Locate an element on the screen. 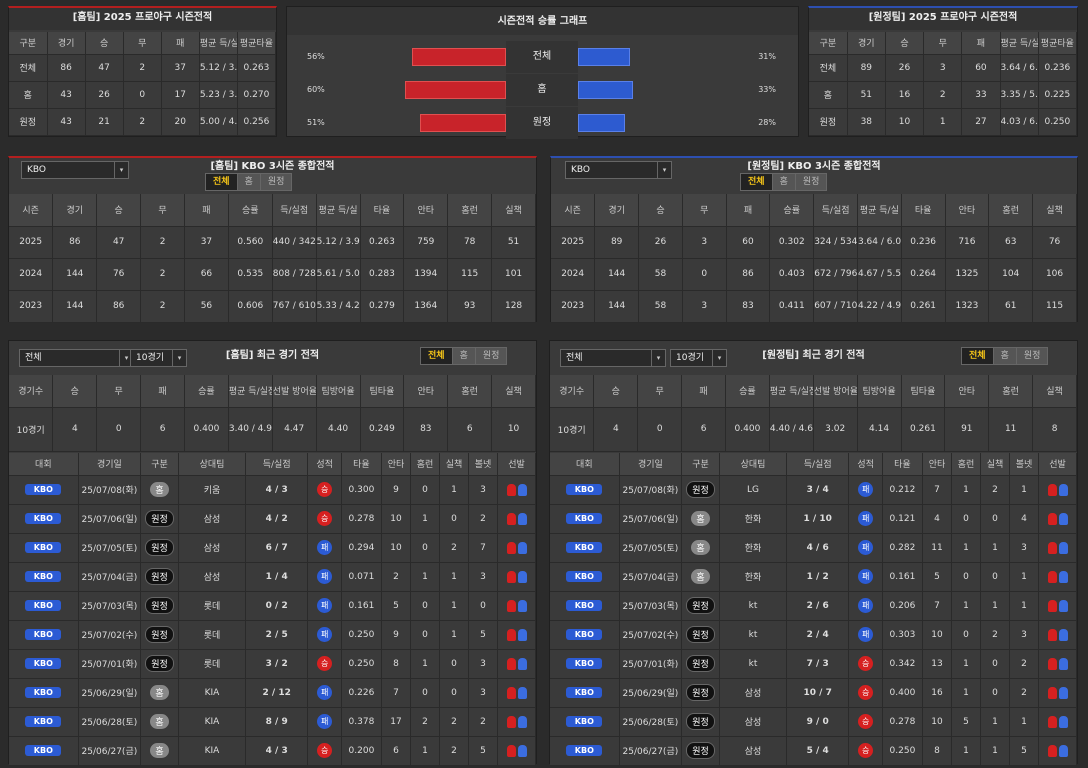 This screenshot has width=1088, height=768. starter-cell is located at coordinates (1057, 490).